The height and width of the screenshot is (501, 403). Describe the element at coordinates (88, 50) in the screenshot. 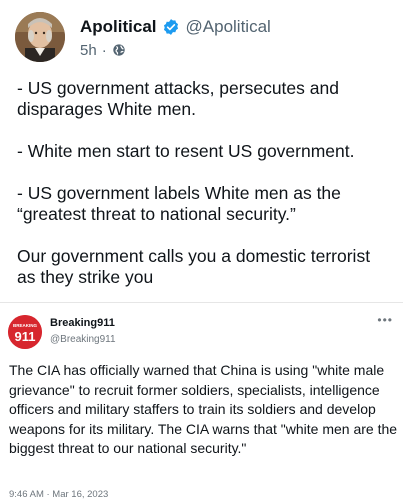

I see `post-time: 5h` at that location.